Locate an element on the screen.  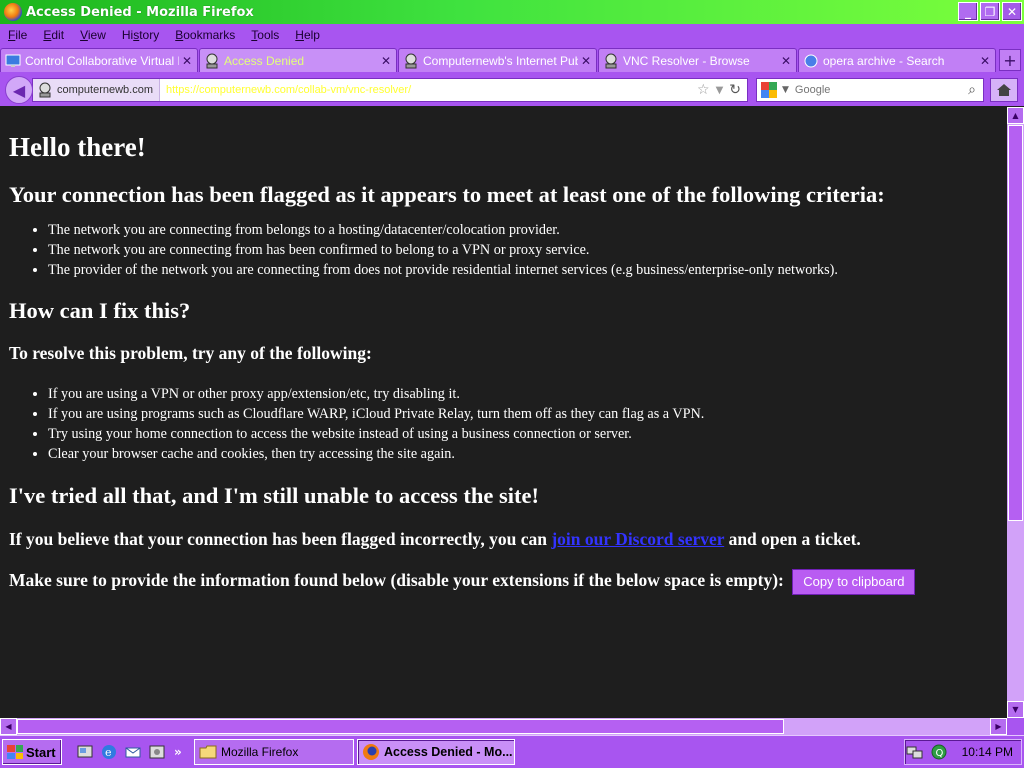
incorrect-text-post: and open a ticket. is located at coordinates (792, 539).